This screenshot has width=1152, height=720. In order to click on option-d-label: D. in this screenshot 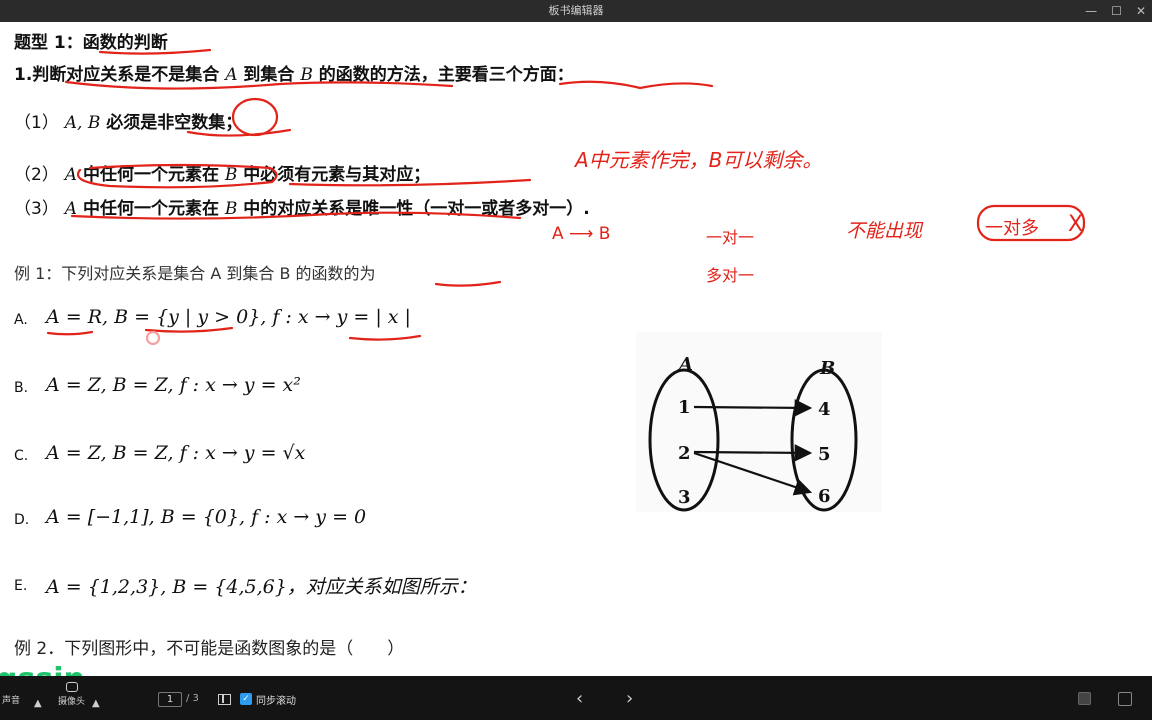, I will do `click(22, 520)`.